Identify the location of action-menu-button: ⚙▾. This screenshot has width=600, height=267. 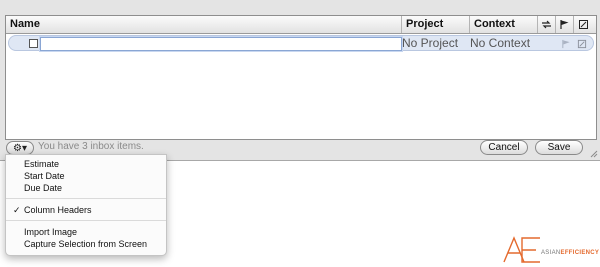
(20, 148).